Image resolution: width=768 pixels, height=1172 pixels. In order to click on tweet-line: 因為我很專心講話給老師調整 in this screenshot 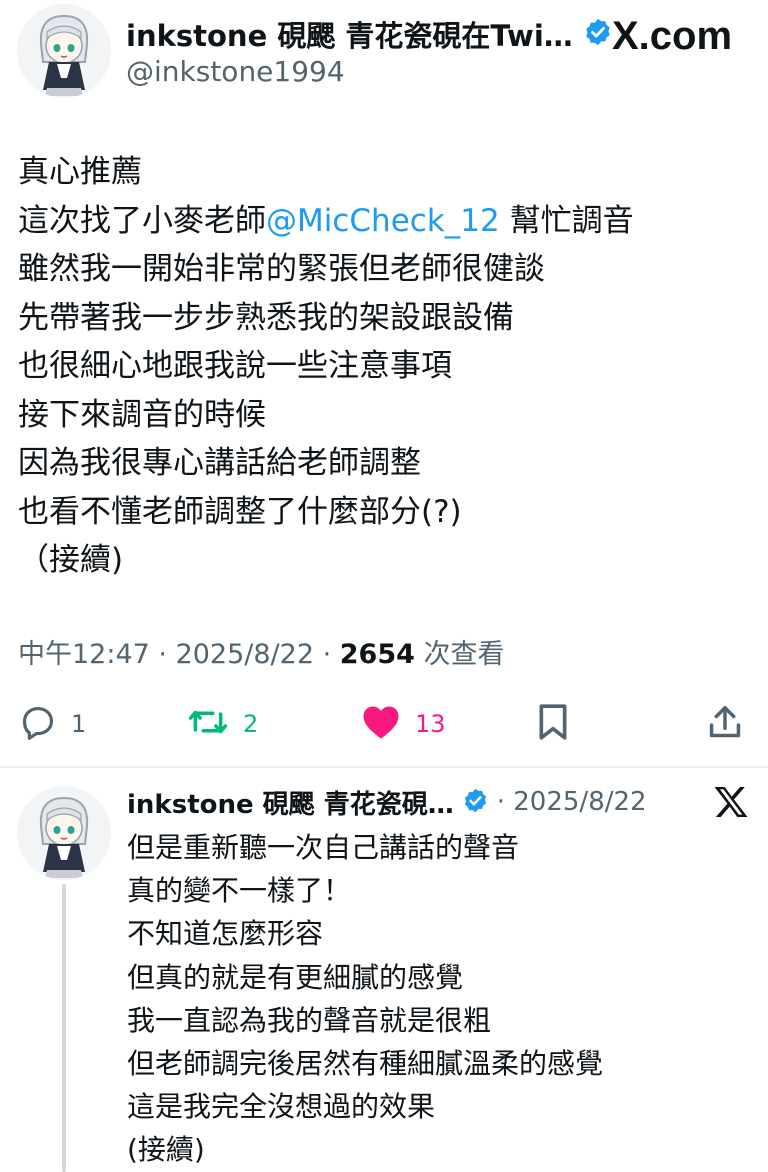, I will do `click(219, 463)`.